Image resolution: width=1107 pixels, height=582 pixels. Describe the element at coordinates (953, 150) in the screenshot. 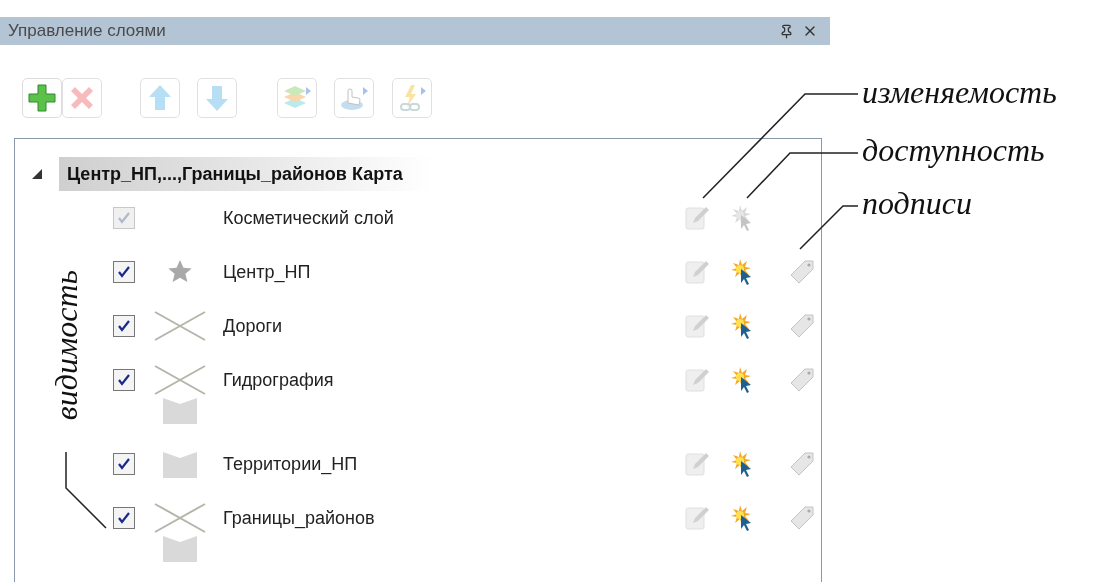

I see `annotation-label: доступность` at that location.